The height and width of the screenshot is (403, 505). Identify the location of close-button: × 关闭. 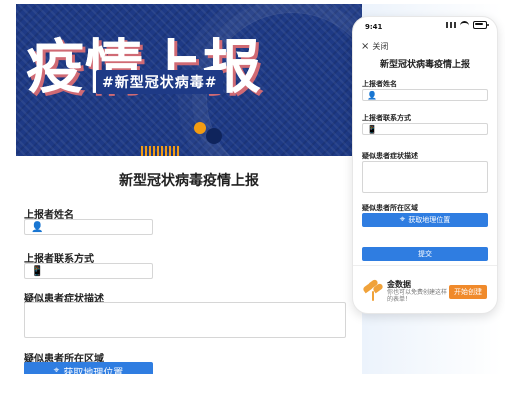
(374, 46).